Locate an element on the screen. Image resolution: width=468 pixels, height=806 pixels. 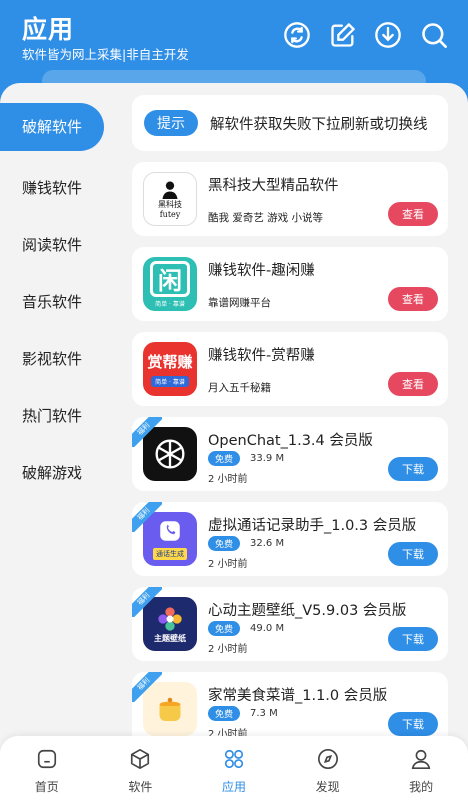
sidebar-item-hot-software: 热门软件 is located at coordinates (60, 416).